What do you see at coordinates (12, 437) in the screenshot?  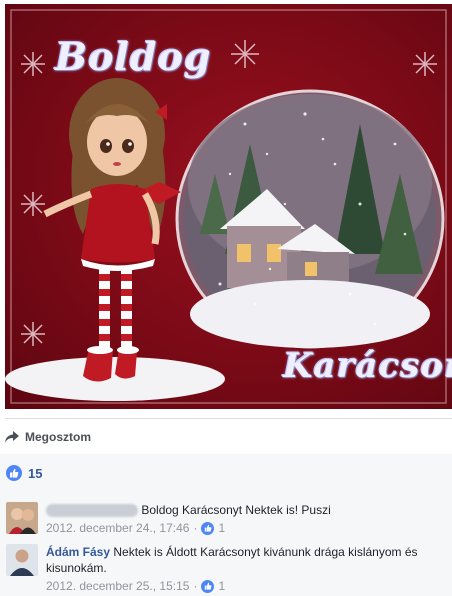 I see `share-arrow-icon` at bounding box center [12, 437].